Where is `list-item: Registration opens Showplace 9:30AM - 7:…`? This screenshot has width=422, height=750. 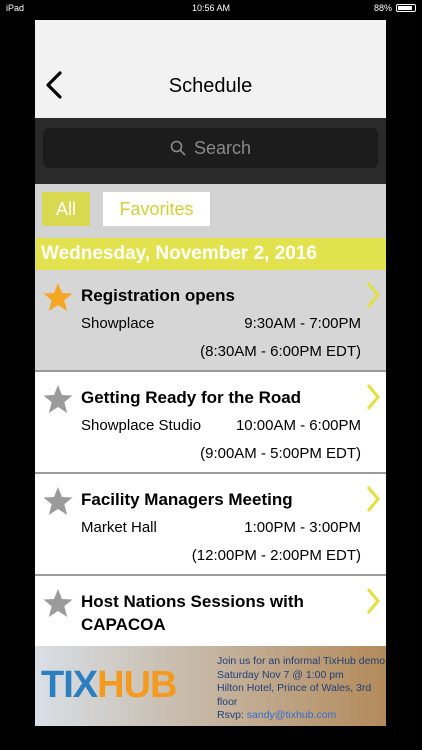 list-item: Registration opens Showplace 9:30AM - 7:… is located at coordinates (210, 321).